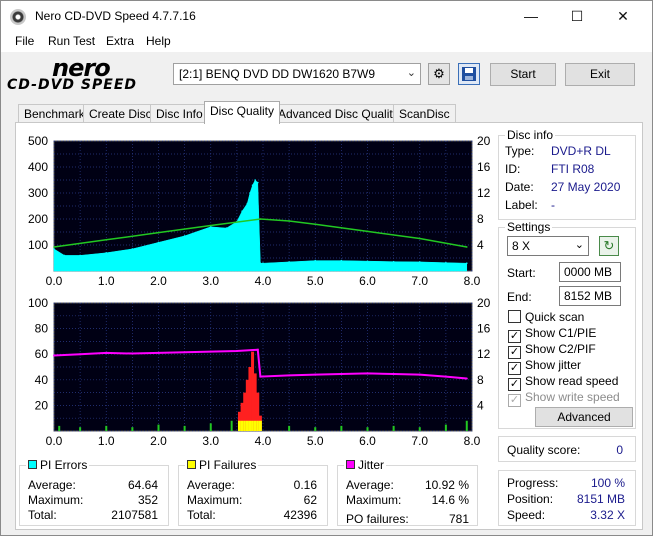  I want to click on show-c2-pif-checkbox: ✓ Show C2/PIF, so click(552, 350).